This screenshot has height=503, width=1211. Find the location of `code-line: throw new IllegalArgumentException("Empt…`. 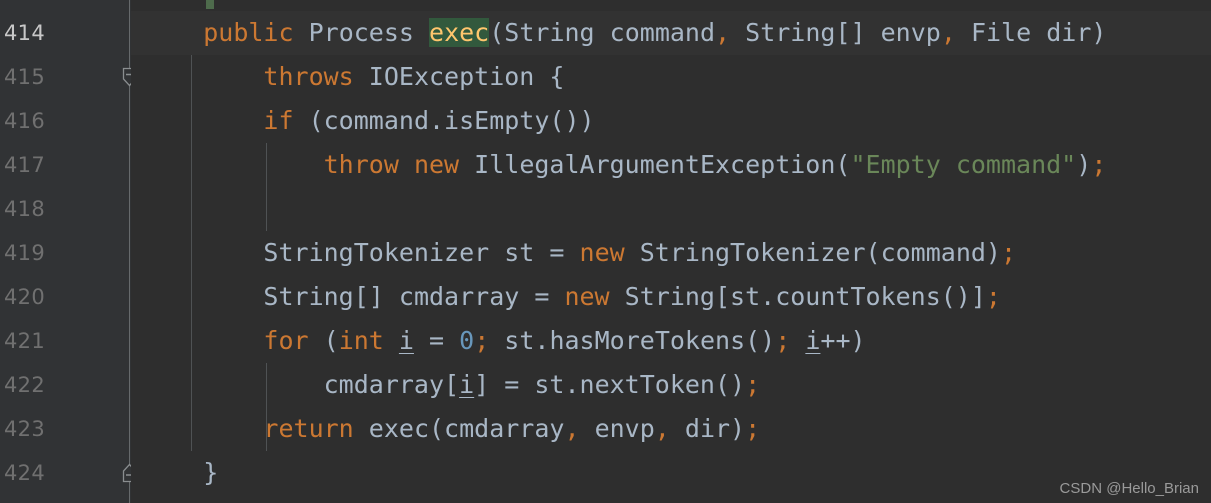

code-line: throw new IllegalArgumentException("Empt… is located at coordinates (671, 165).